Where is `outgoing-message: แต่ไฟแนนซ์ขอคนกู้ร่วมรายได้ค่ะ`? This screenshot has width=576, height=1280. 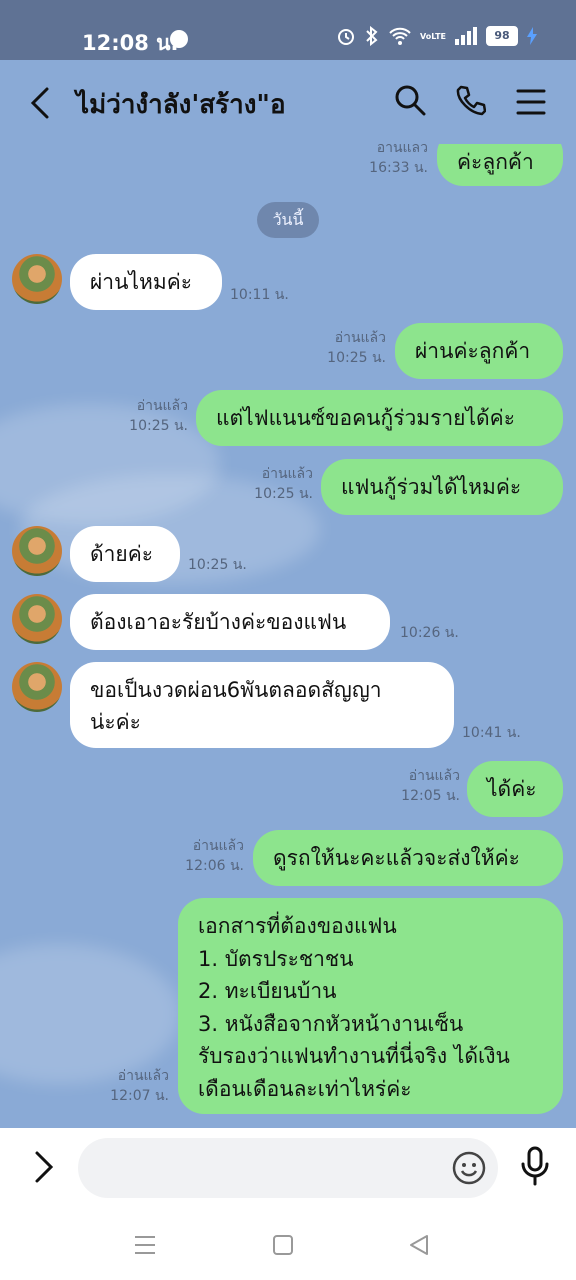 outgoing-message: แต่ไฟแนนซ์ขอคนกู้ร่วมรายได้ค่ะ is located at coordinates (379, 418).